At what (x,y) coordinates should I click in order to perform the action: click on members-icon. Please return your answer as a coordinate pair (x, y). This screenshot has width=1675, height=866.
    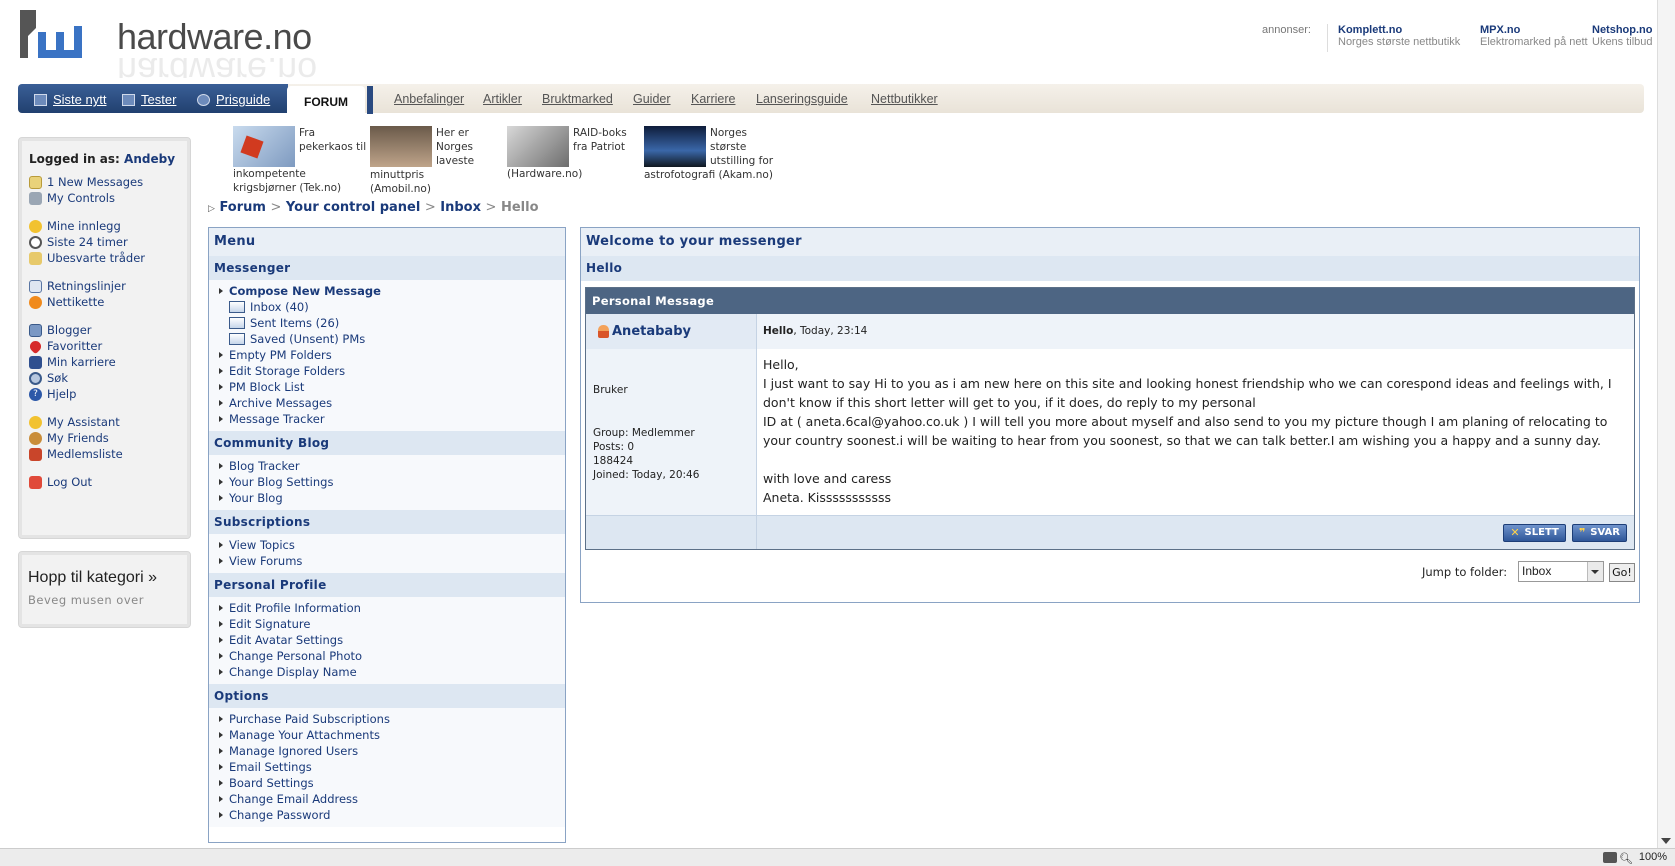
    Looking at the image, I should click on (35, 454).